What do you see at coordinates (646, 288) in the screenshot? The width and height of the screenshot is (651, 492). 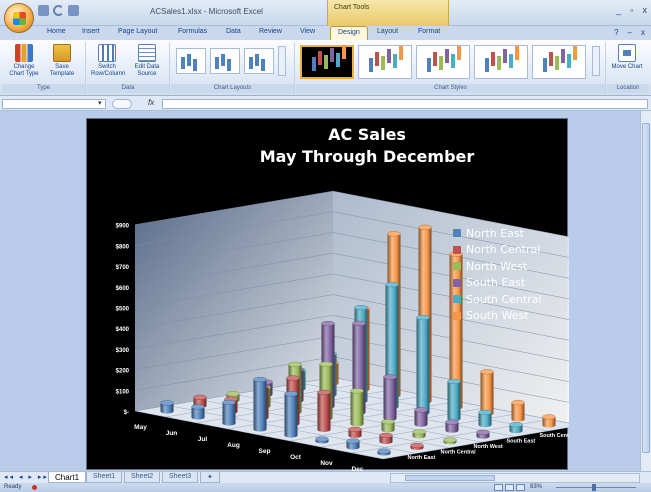 I see `vertical-scroll-thumb` at bounding box center [646, 288].